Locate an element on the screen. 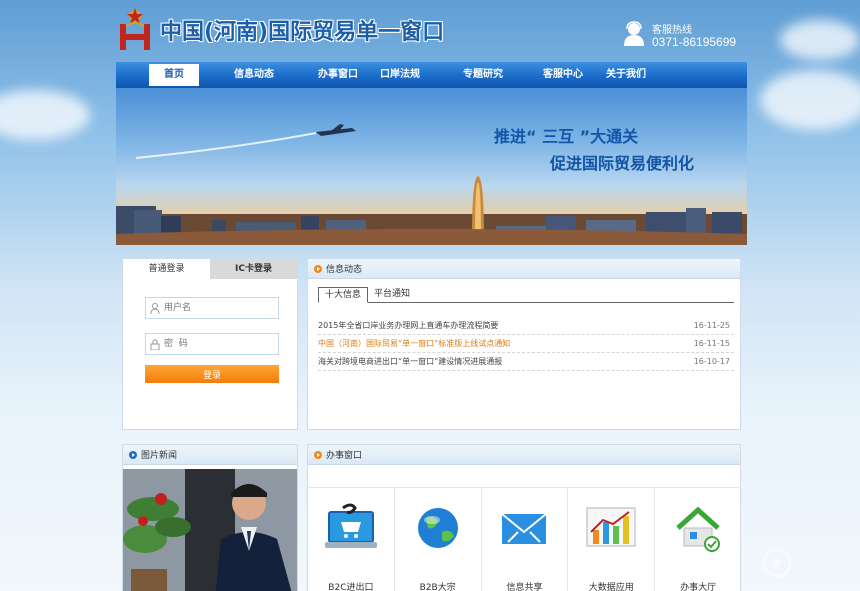  lock-icon is located at coordinates (155, 344).